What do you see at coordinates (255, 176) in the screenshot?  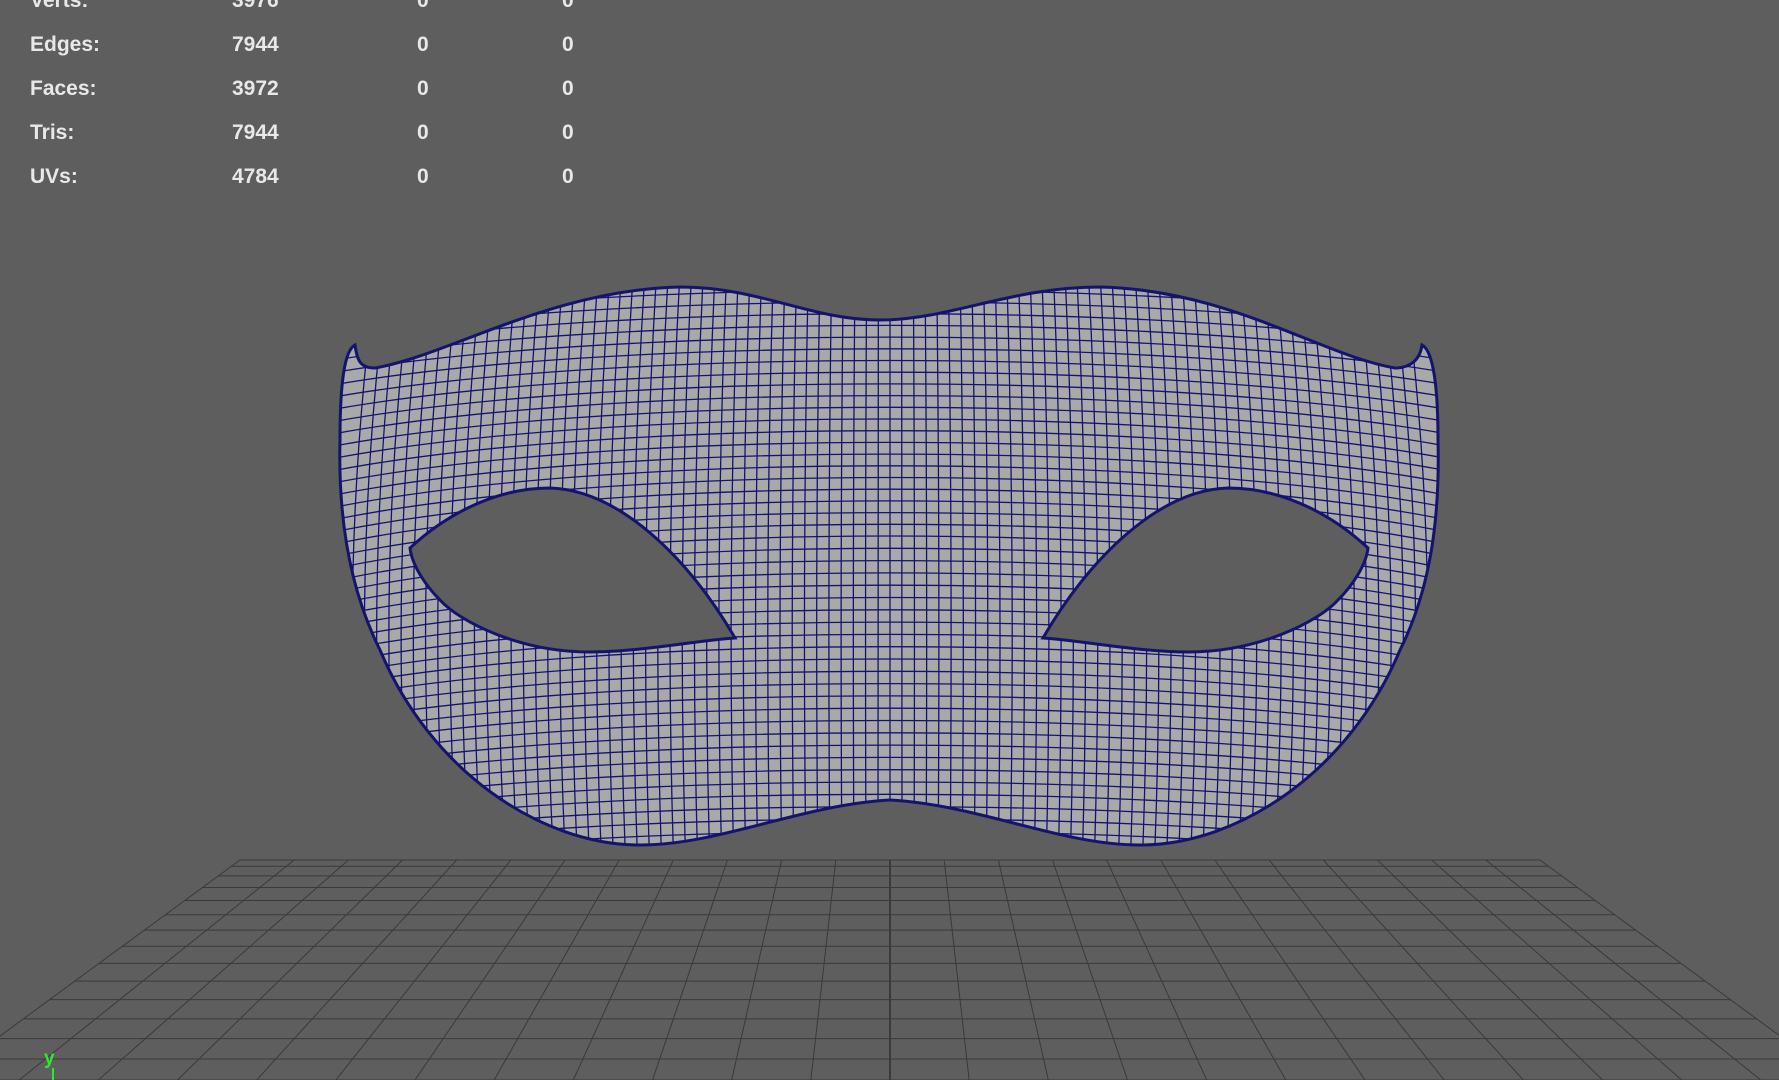 I see `hud-total-count: 4784` at bounding box center [255, 176].